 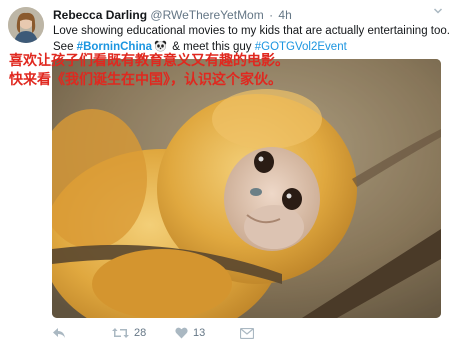 What do you see at coordinates (199, 333) in the screenshot?
I see `like-count: 13` at bounding box center [199, 333].